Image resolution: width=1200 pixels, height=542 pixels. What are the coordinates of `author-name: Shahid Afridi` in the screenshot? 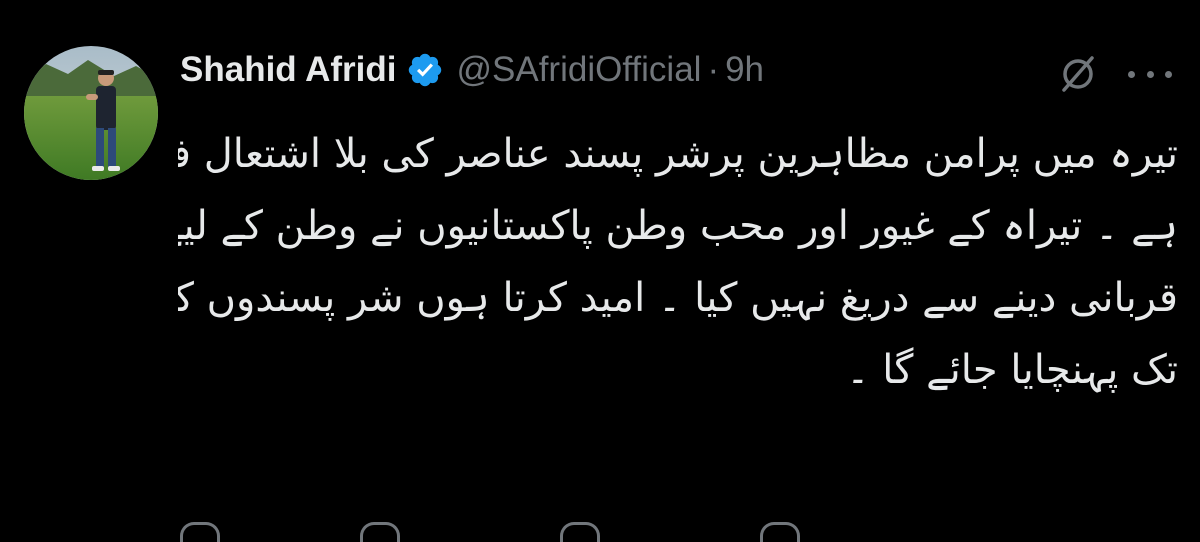 It's located at (288, 70).